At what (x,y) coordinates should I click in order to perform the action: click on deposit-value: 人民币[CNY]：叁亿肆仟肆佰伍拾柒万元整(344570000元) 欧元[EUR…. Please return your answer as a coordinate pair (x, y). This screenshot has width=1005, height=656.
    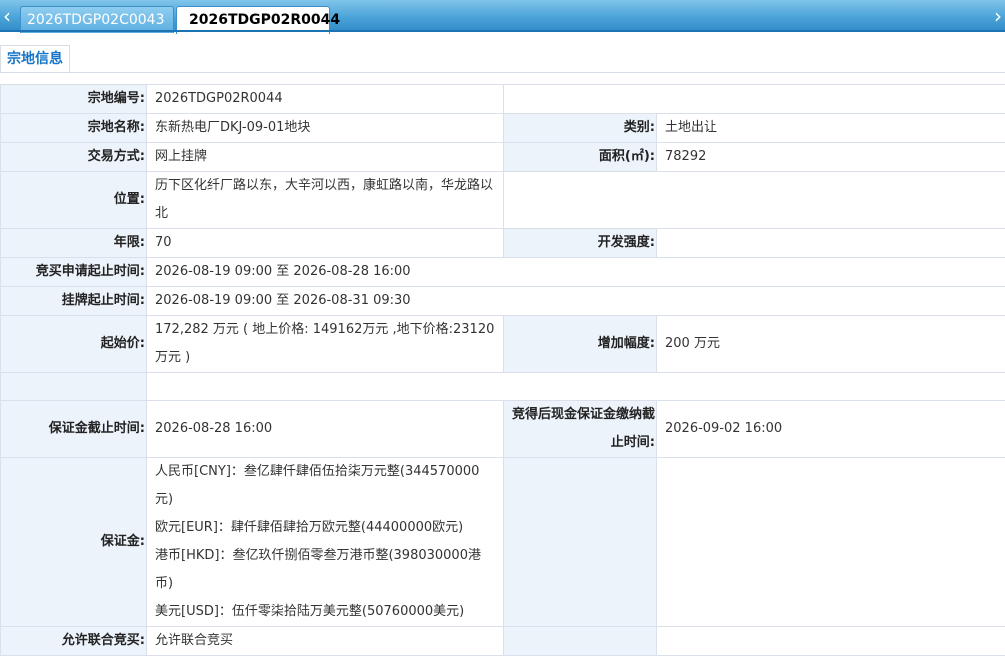
    Looking at the image, I should click on (325, 542).